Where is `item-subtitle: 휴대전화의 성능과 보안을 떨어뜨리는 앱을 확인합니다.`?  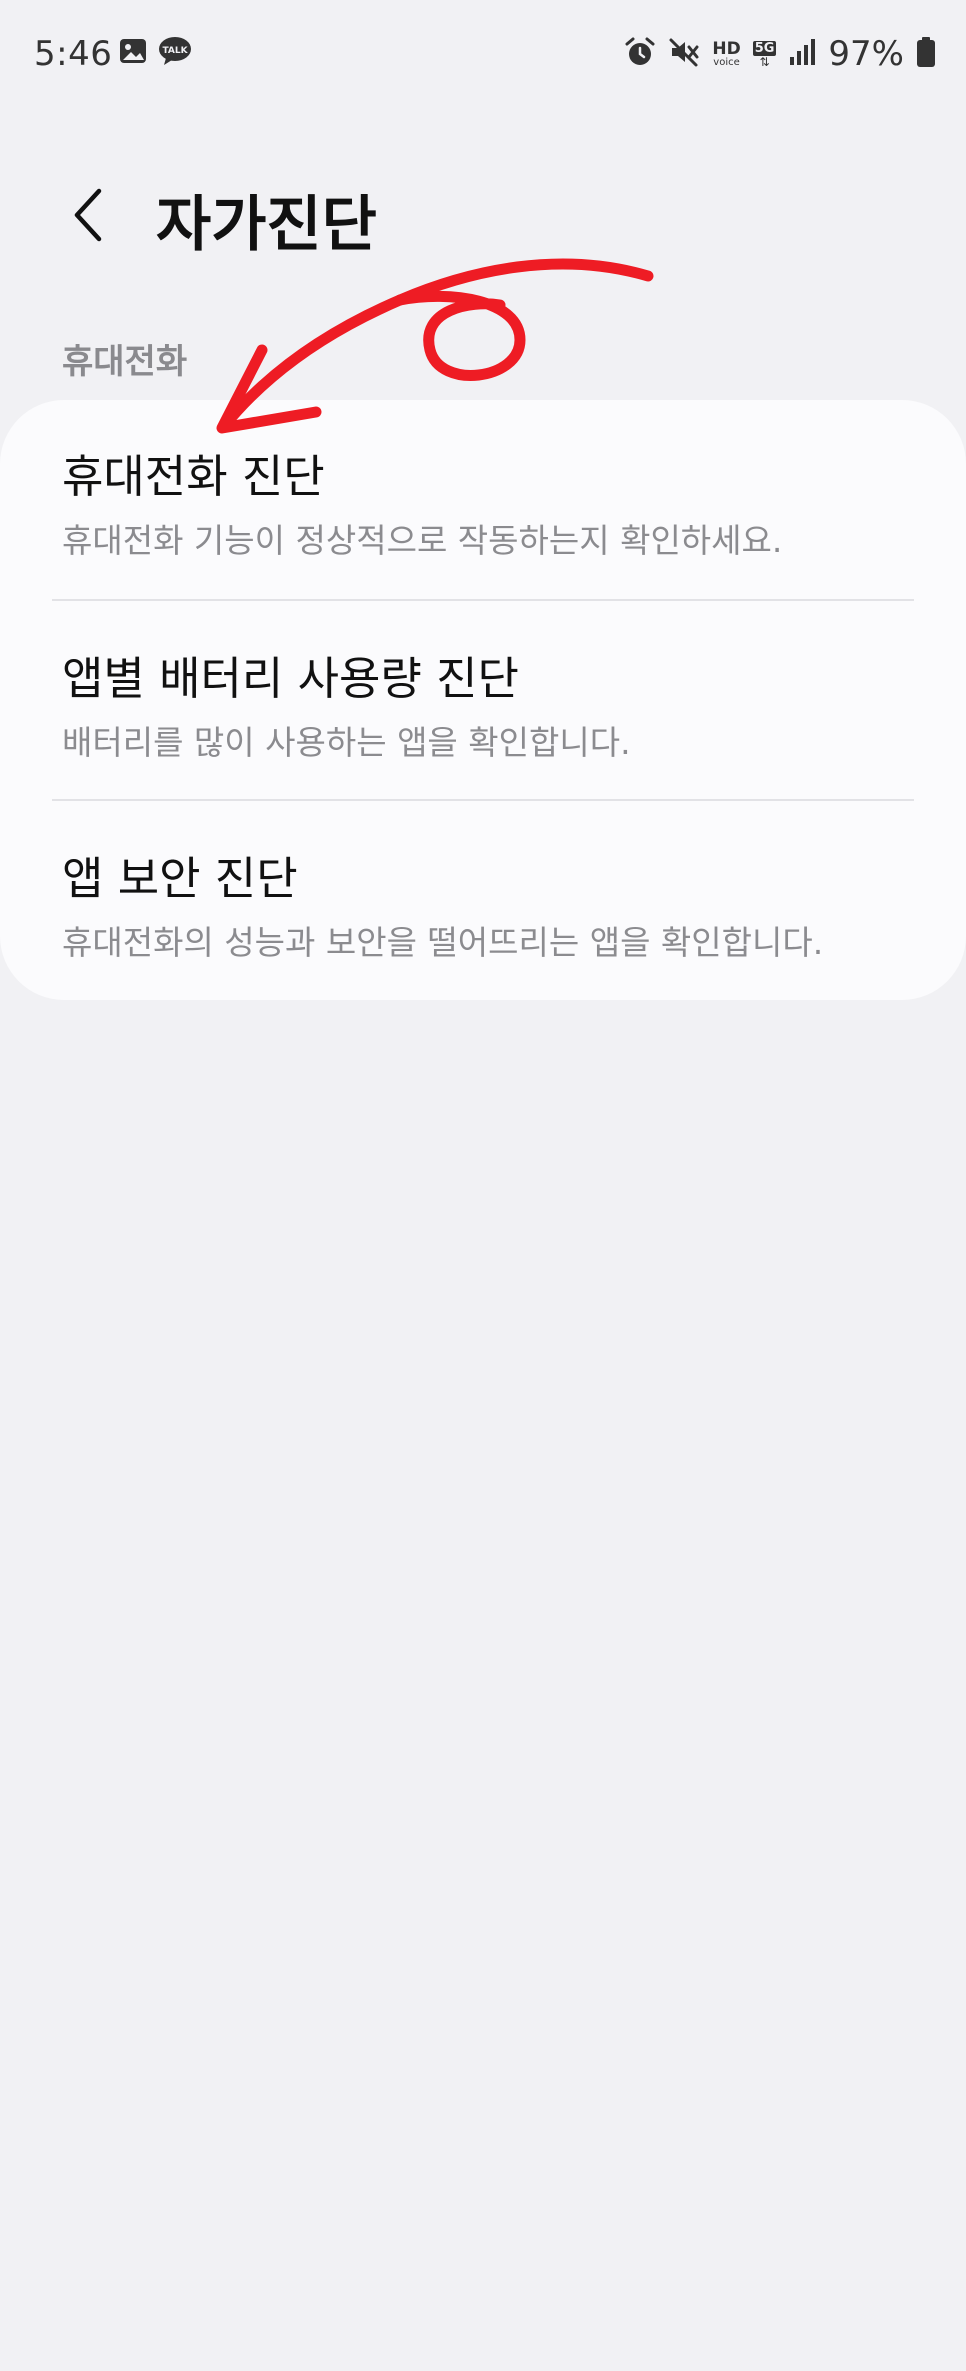
item-subtitle: 휴대전화의 성능과 보안을 떨어뜨리는 앱을 확인합니다. is located at coordinates (443, 942).